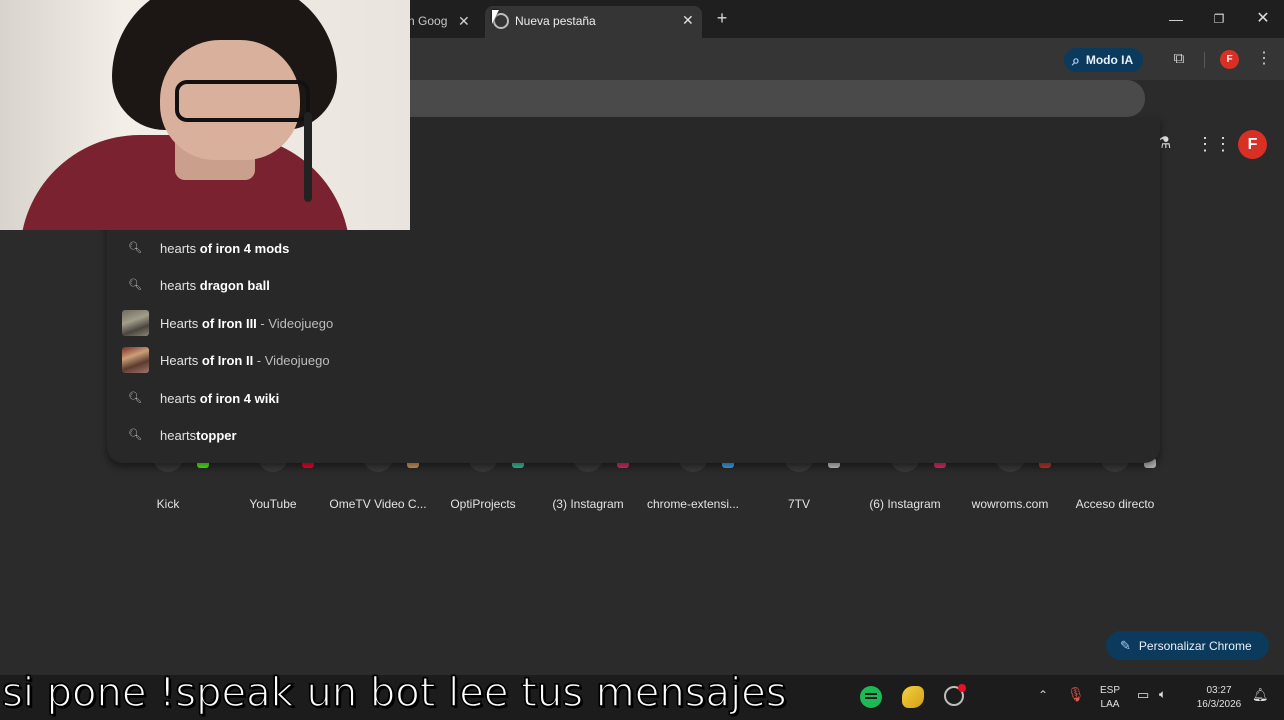 The height and width of the screenshot is (720, 1284). What do you see at coordinates (244, 248) in the screenshot?
I see `suggestion-completion: of iron 4 mods` at bounding box center [244, 248].